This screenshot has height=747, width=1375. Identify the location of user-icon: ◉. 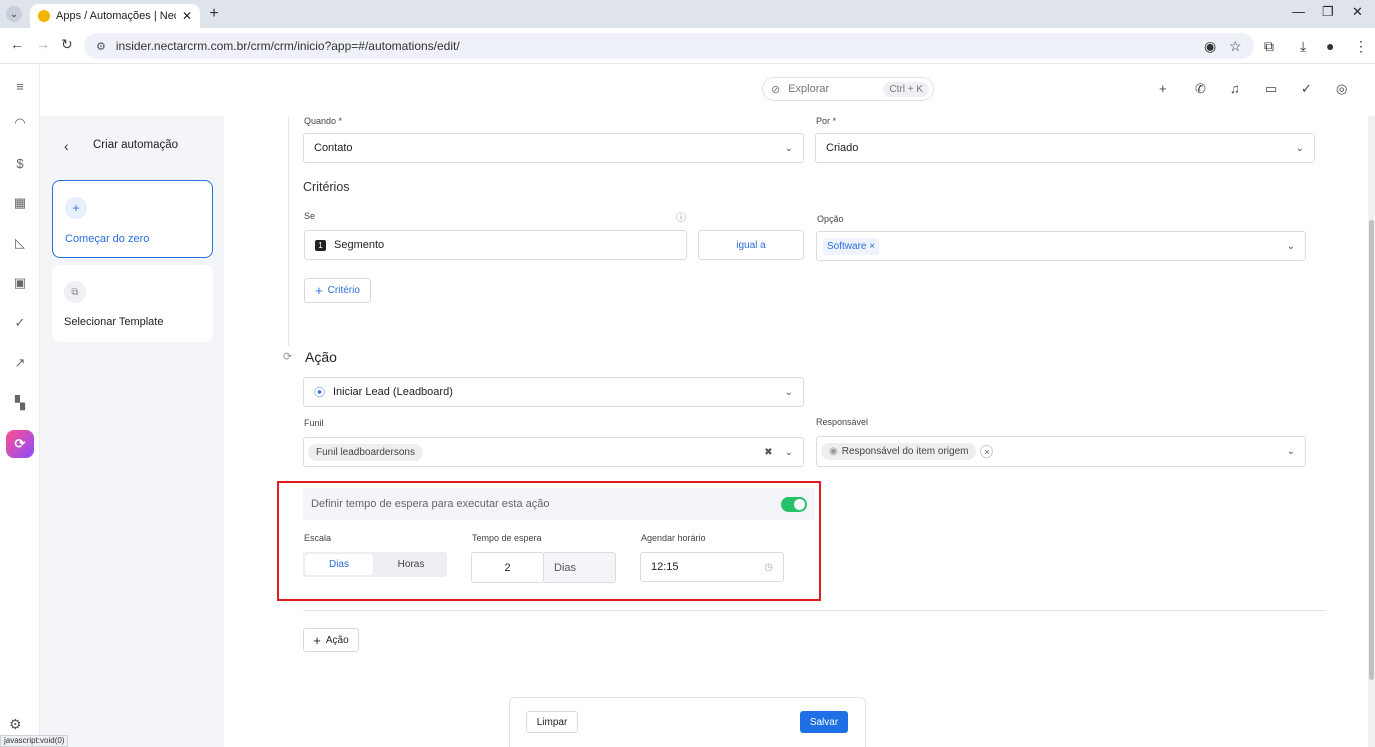
(833, 451).